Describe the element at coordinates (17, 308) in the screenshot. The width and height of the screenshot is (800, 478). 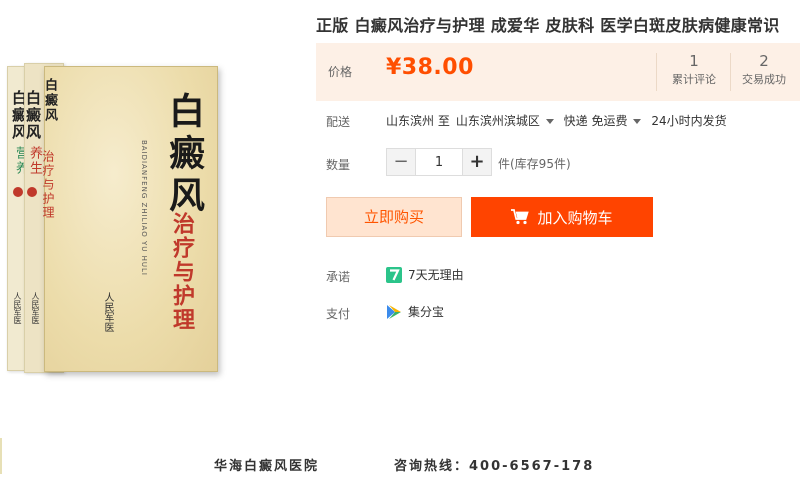
I see `publisher-logo-spine-2: 人民军医` at that location.